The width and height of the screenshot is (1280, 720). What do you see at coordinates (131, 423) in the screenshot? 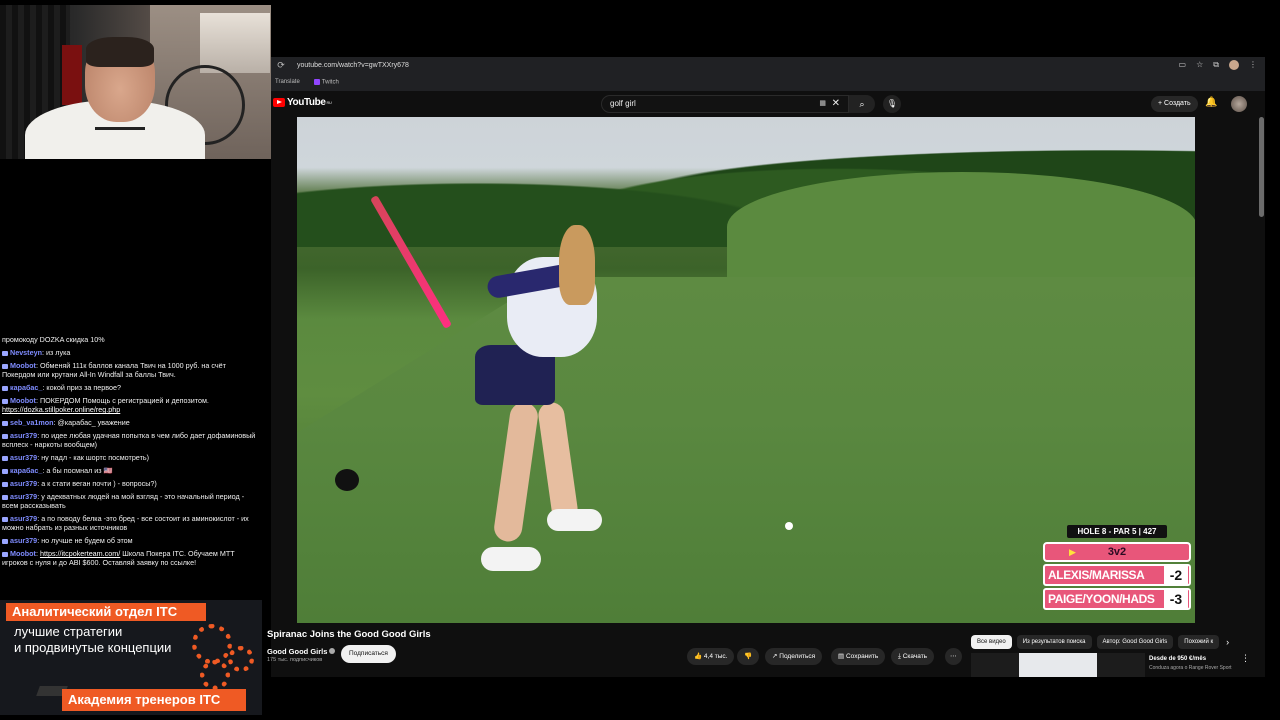
I see `chat-message: seb_va1mon: @карабас_ уважение` at bounding box center [131, 423].